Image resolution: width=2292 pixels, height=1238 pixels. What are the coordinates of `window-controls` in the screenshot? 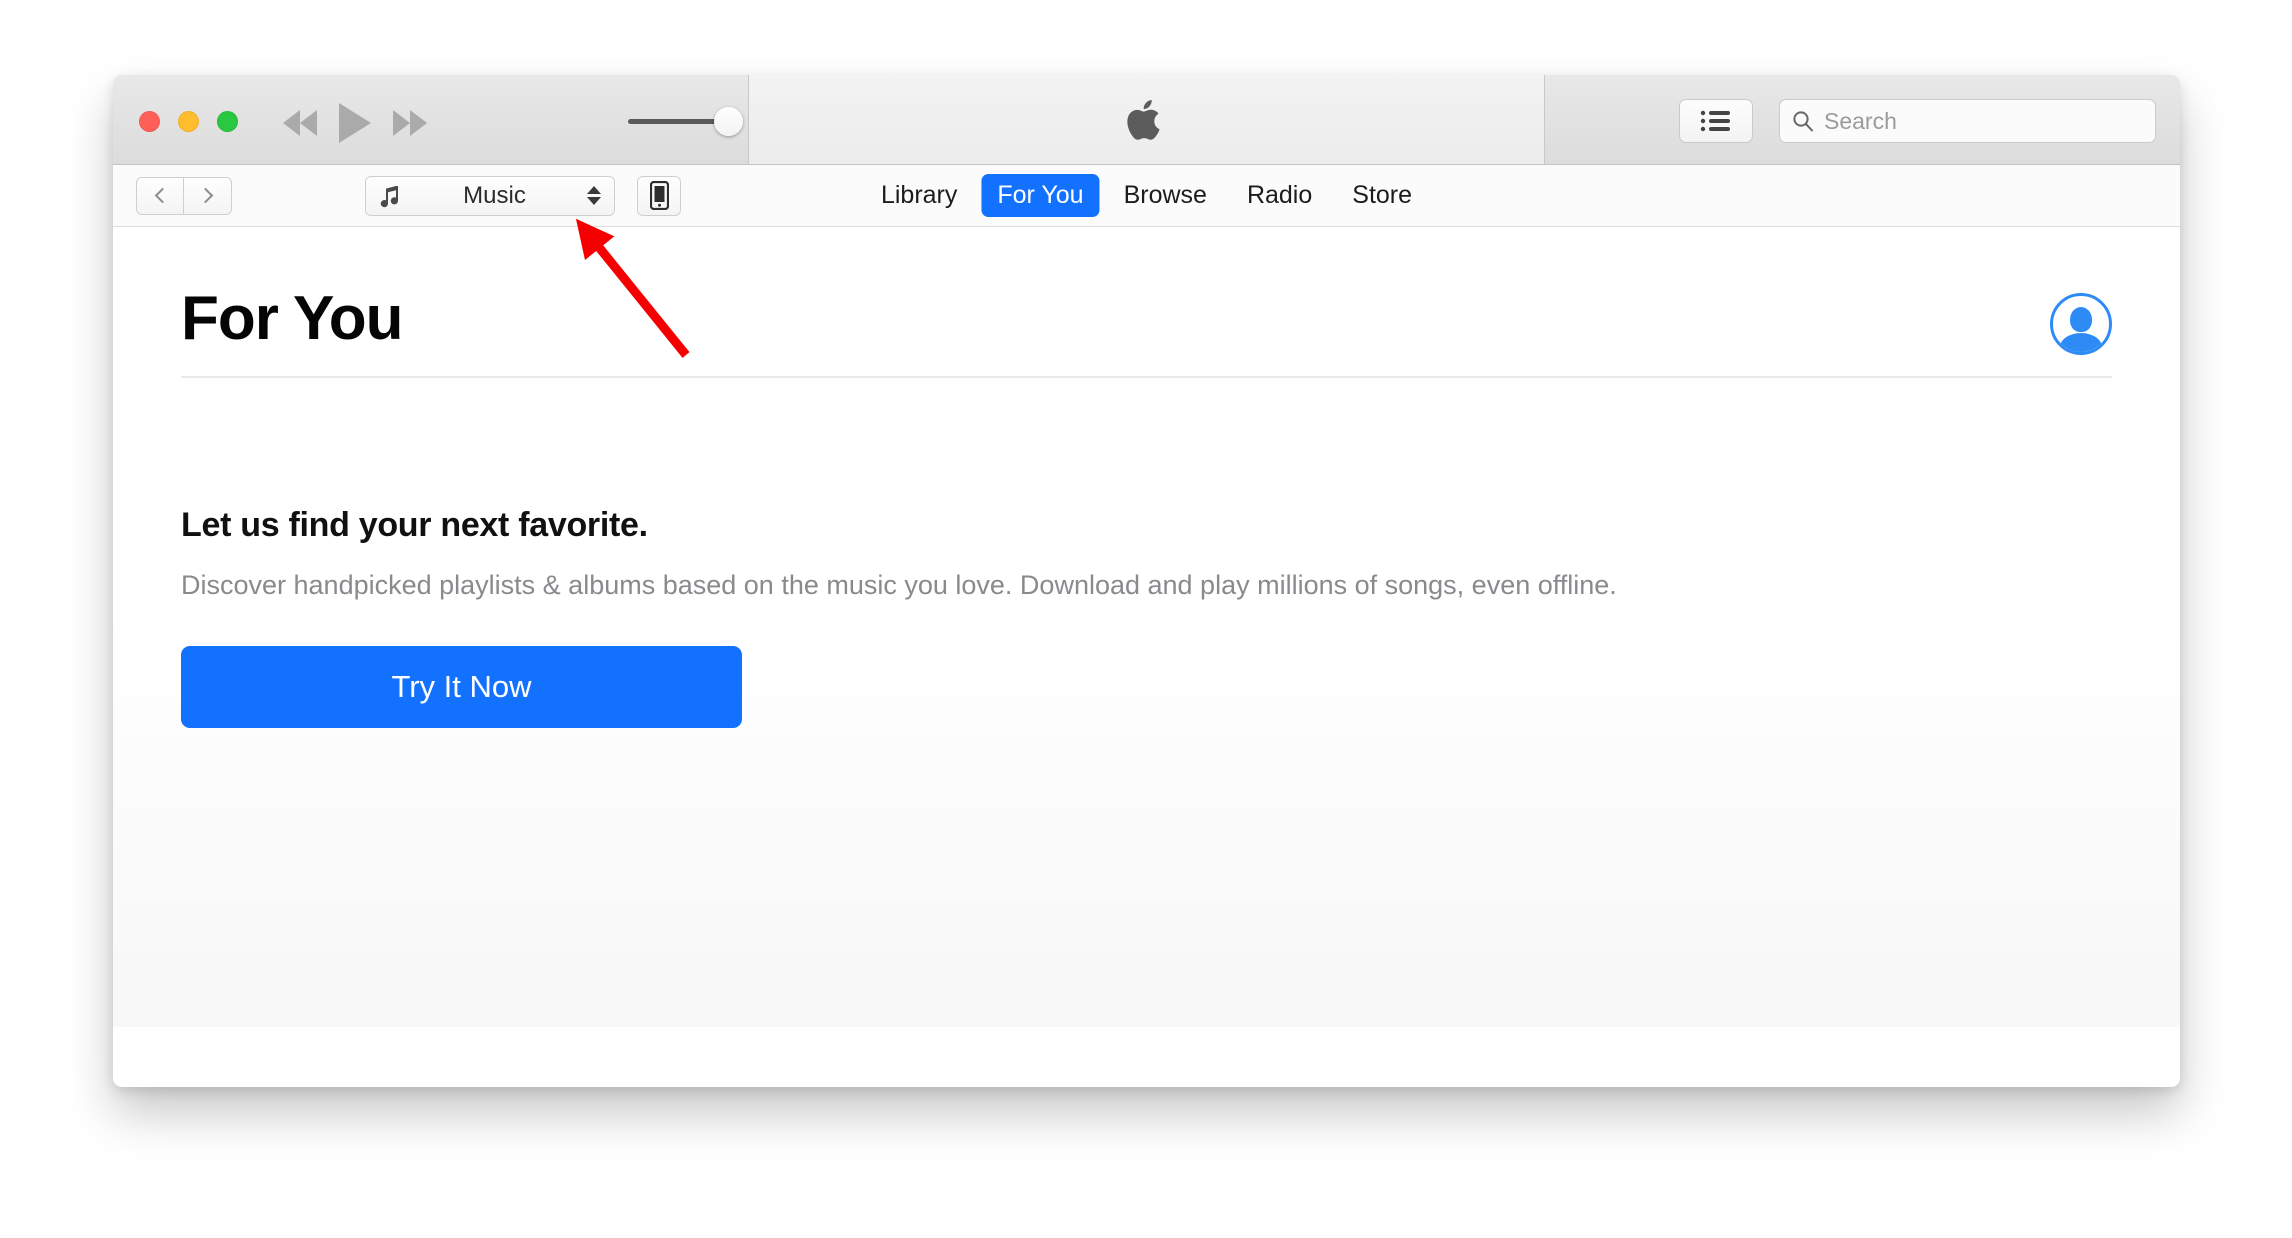 It's located at (188, 121).